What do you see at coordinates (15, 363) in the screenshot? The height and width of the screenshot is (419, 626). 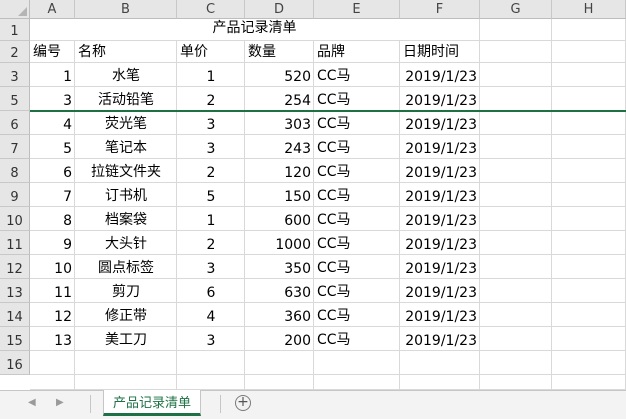 I see `row-header-16: 16` at bounding box center [15, 363].